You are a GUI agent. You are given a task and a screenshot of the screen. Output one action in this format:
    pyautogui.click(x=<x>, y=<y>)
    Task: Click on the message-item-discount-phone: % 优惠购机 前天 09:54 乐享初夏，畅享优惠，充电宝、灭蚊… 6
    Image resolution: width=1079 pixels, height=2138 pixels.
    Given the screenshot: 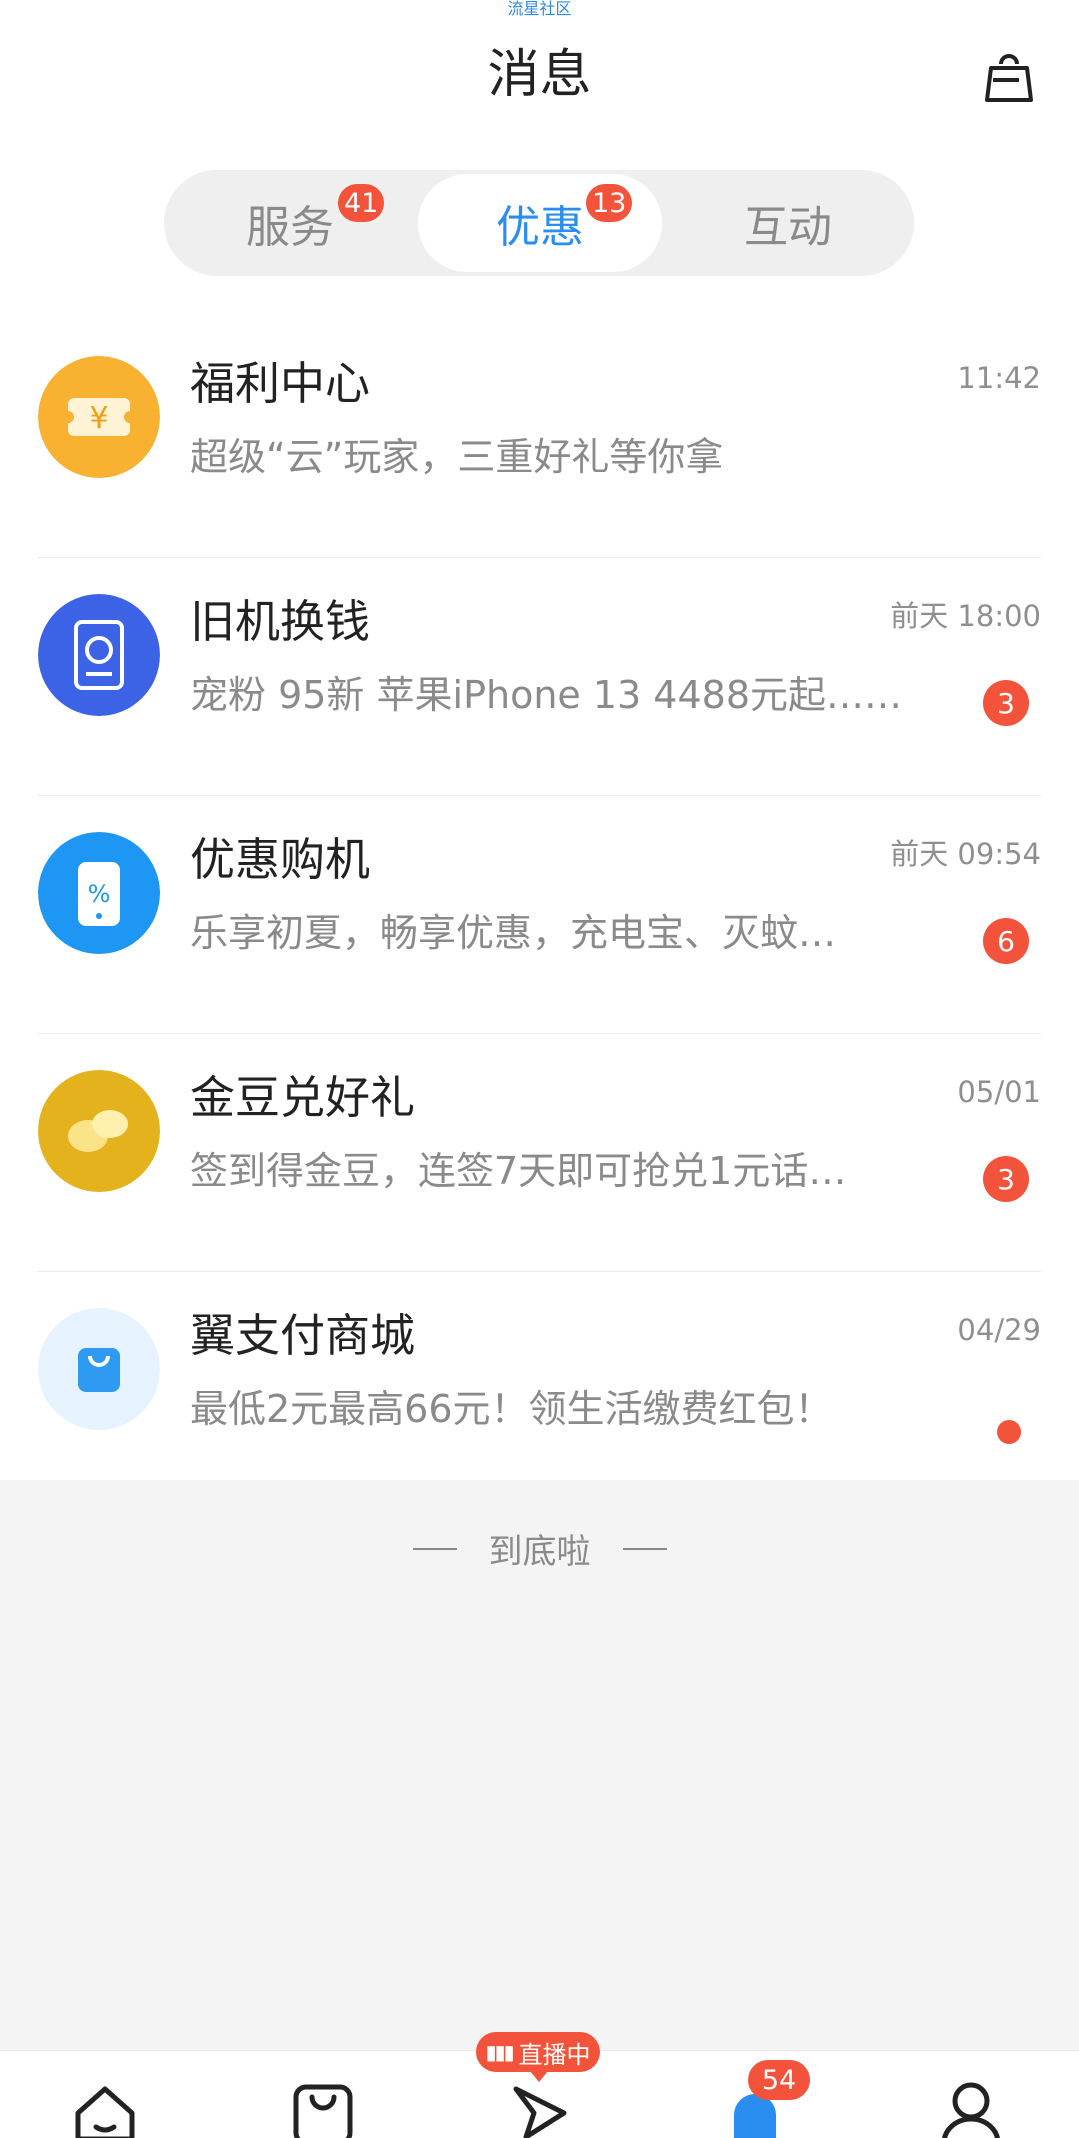 What is the action you would take?
    pyautogui.click(x=539, y=915)
    